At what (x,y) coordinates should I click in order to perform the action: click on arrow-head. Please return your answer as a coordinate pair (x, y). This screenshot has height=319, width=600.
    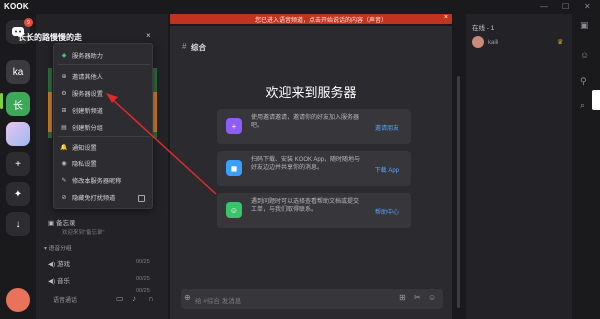
    Looking at the image, I should click on (112, 98).